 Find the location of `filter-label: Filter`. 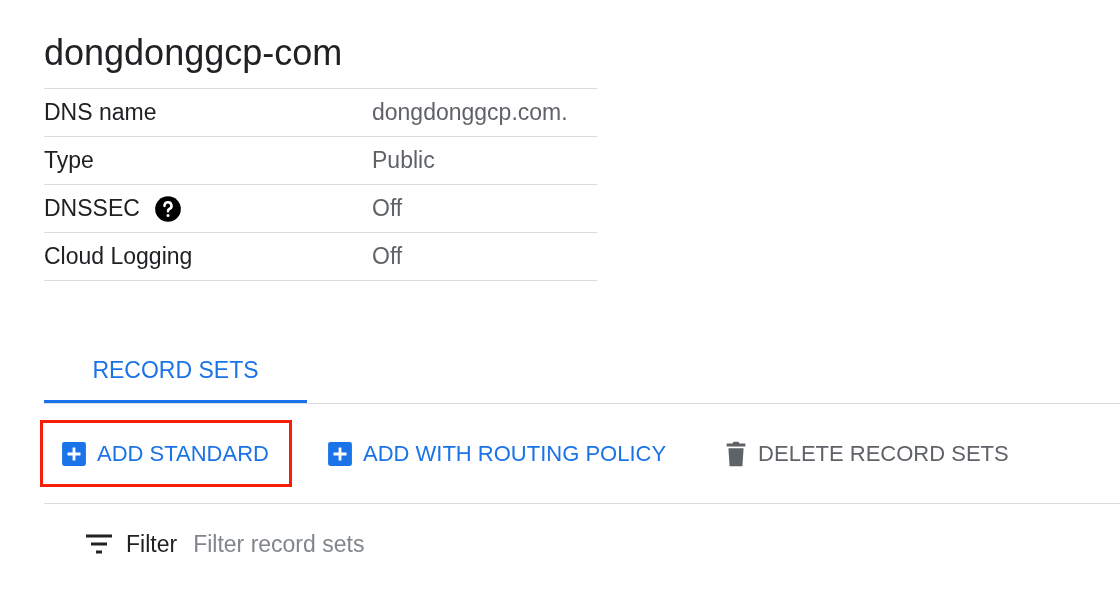

filter-label: Filter is located at coordinates (152, 544).